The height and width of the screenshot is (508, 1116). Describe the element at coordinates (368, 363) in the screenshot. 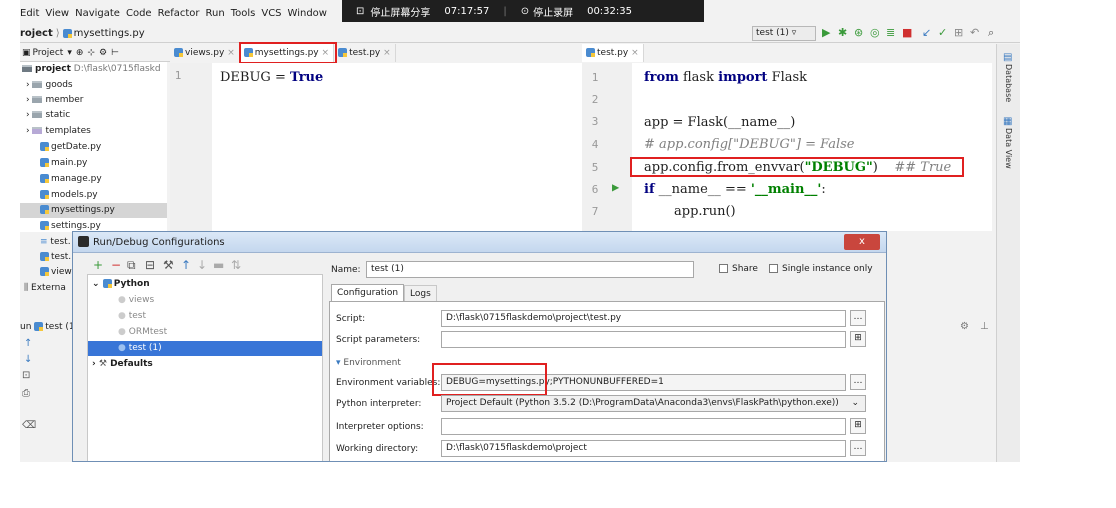

I see `environment-section: ▾ Environment` at that location.